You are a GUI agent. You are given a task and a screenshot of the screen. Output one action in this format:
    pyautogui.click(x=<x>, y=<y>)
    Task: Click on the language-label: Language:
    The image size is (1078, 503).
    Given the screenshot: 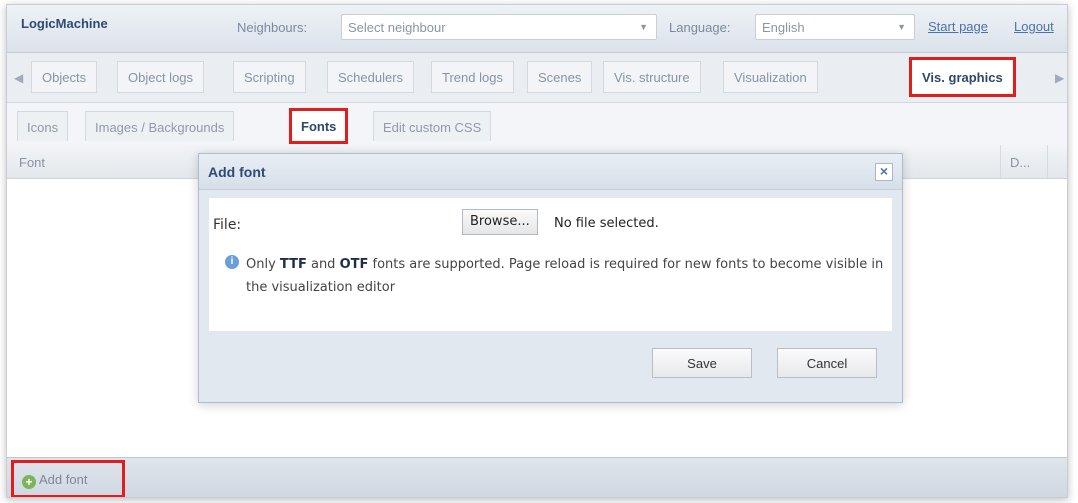 What is the action you would take?
    pyautogui.click(x=700, y=27)
    